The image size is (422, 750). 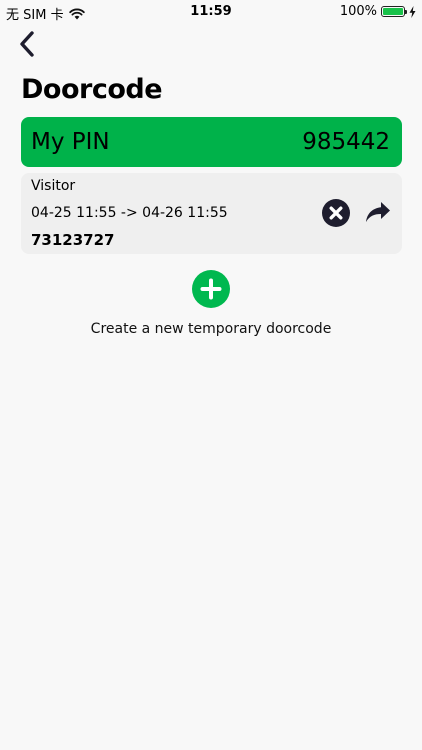 I want to click on add-temporary-code-button, so click(x=211, y=289).